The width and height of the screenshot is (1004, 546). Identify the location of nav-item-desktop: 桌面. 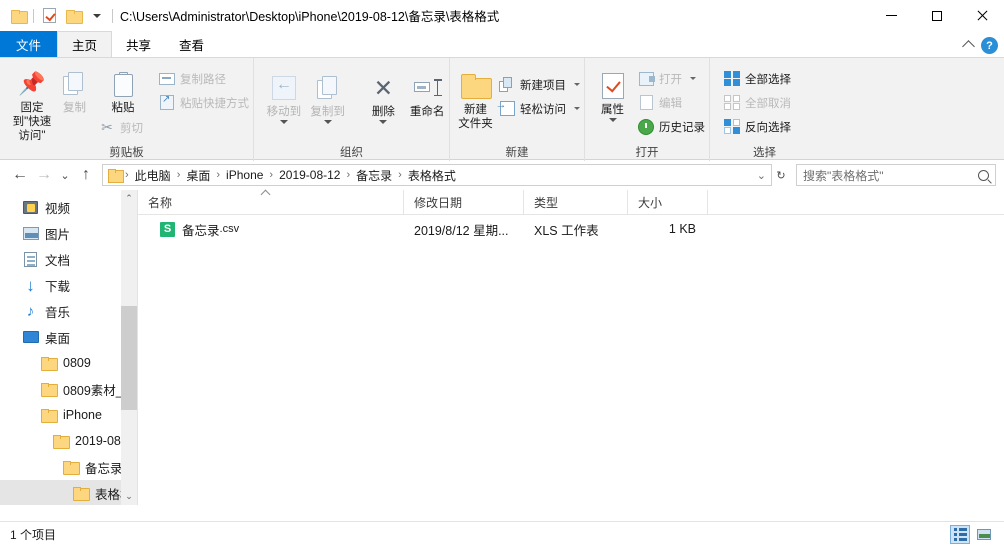
(68, 337).